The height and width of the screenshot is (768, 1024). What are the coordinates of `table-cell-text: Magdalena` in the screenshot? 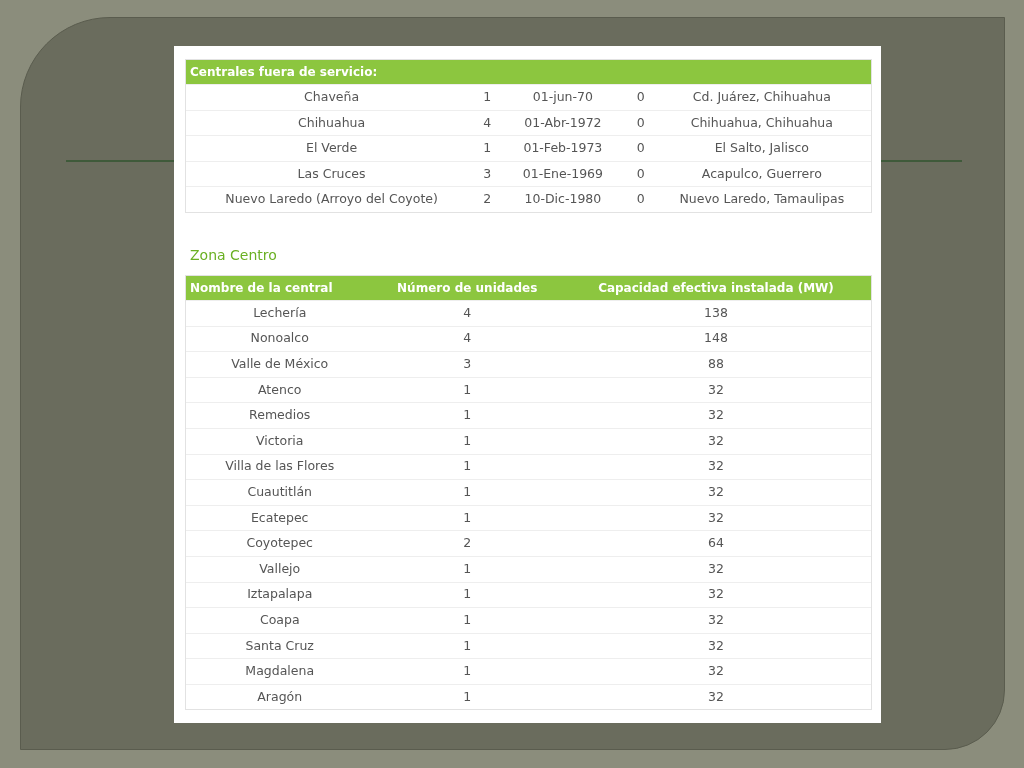 It's located at (280, 671).